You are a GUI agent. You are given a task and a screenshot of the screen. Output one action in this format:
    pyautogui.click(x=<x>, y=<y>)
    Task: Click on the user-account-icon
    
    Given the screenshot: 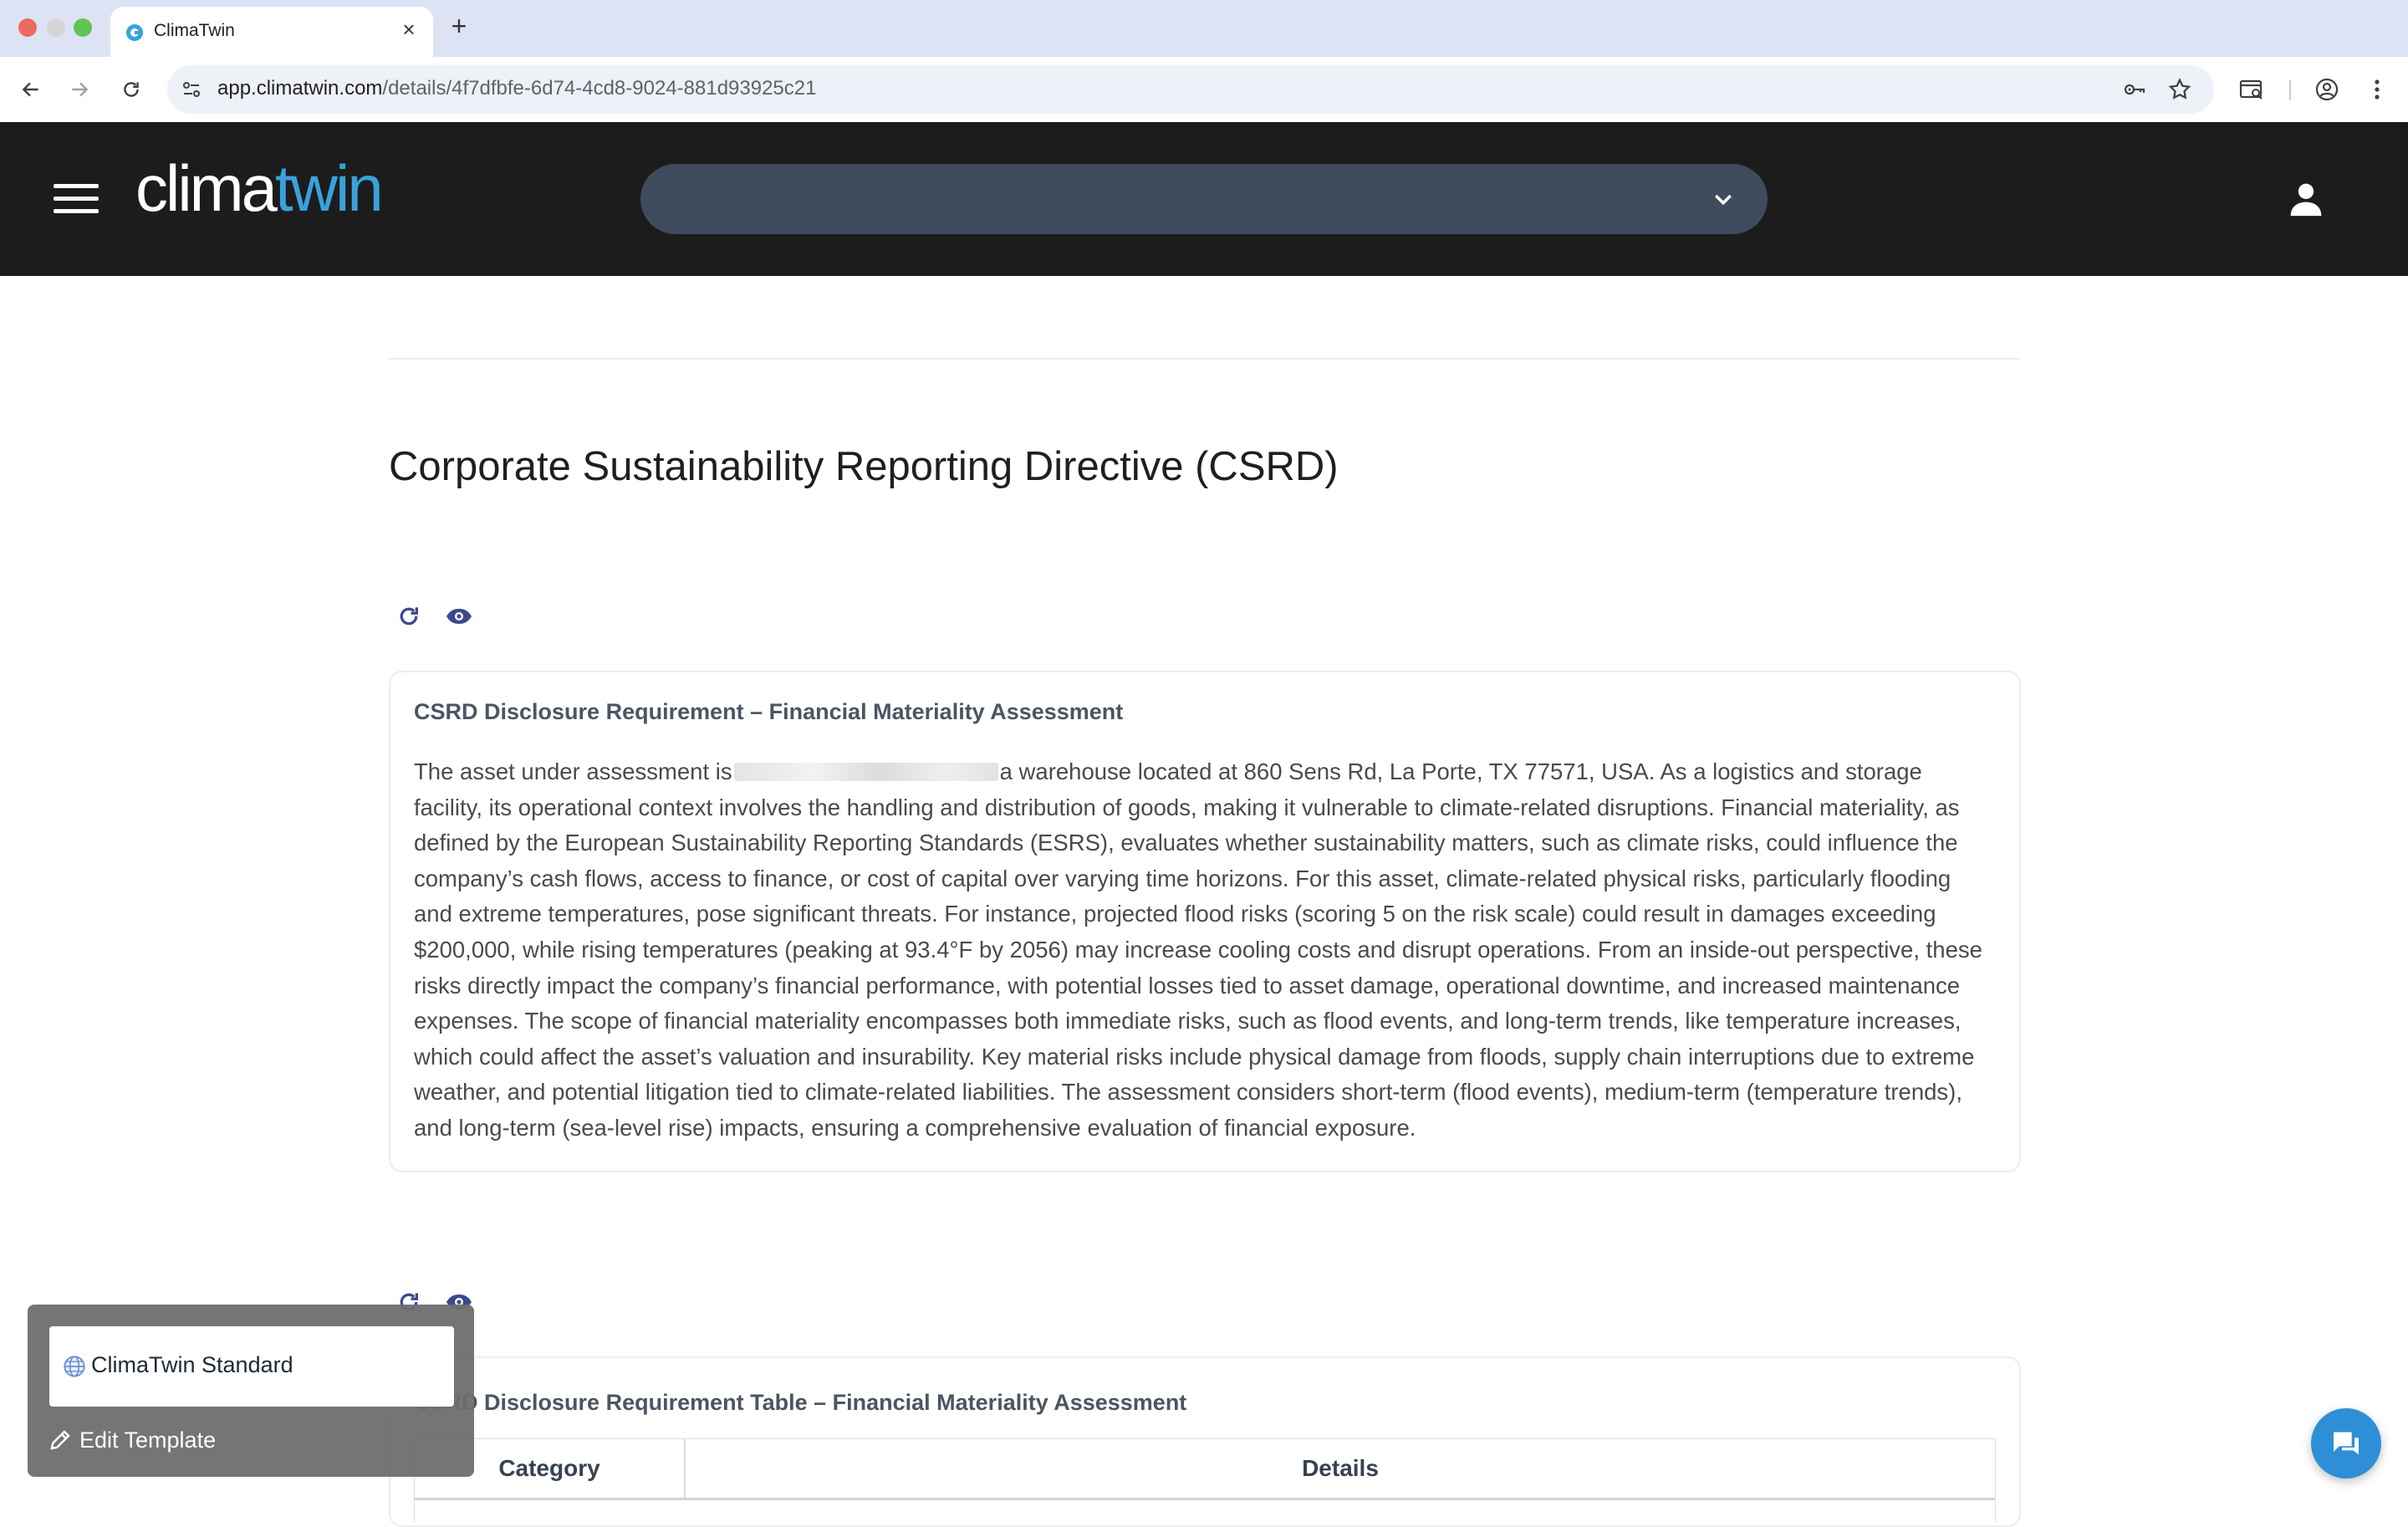 What is the action you would take?
    pyautogui.click(x=2306, y=199)
    